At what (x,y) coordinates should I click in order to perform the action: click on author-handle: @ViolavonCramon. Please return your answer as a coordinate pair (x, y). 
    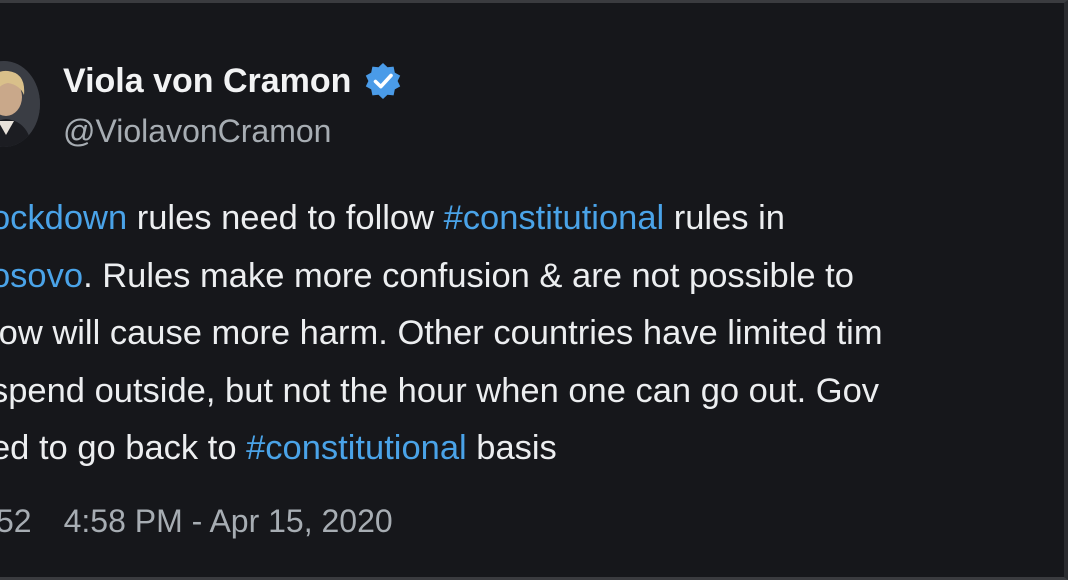
    Looking at the image, I should click on (197, 131).